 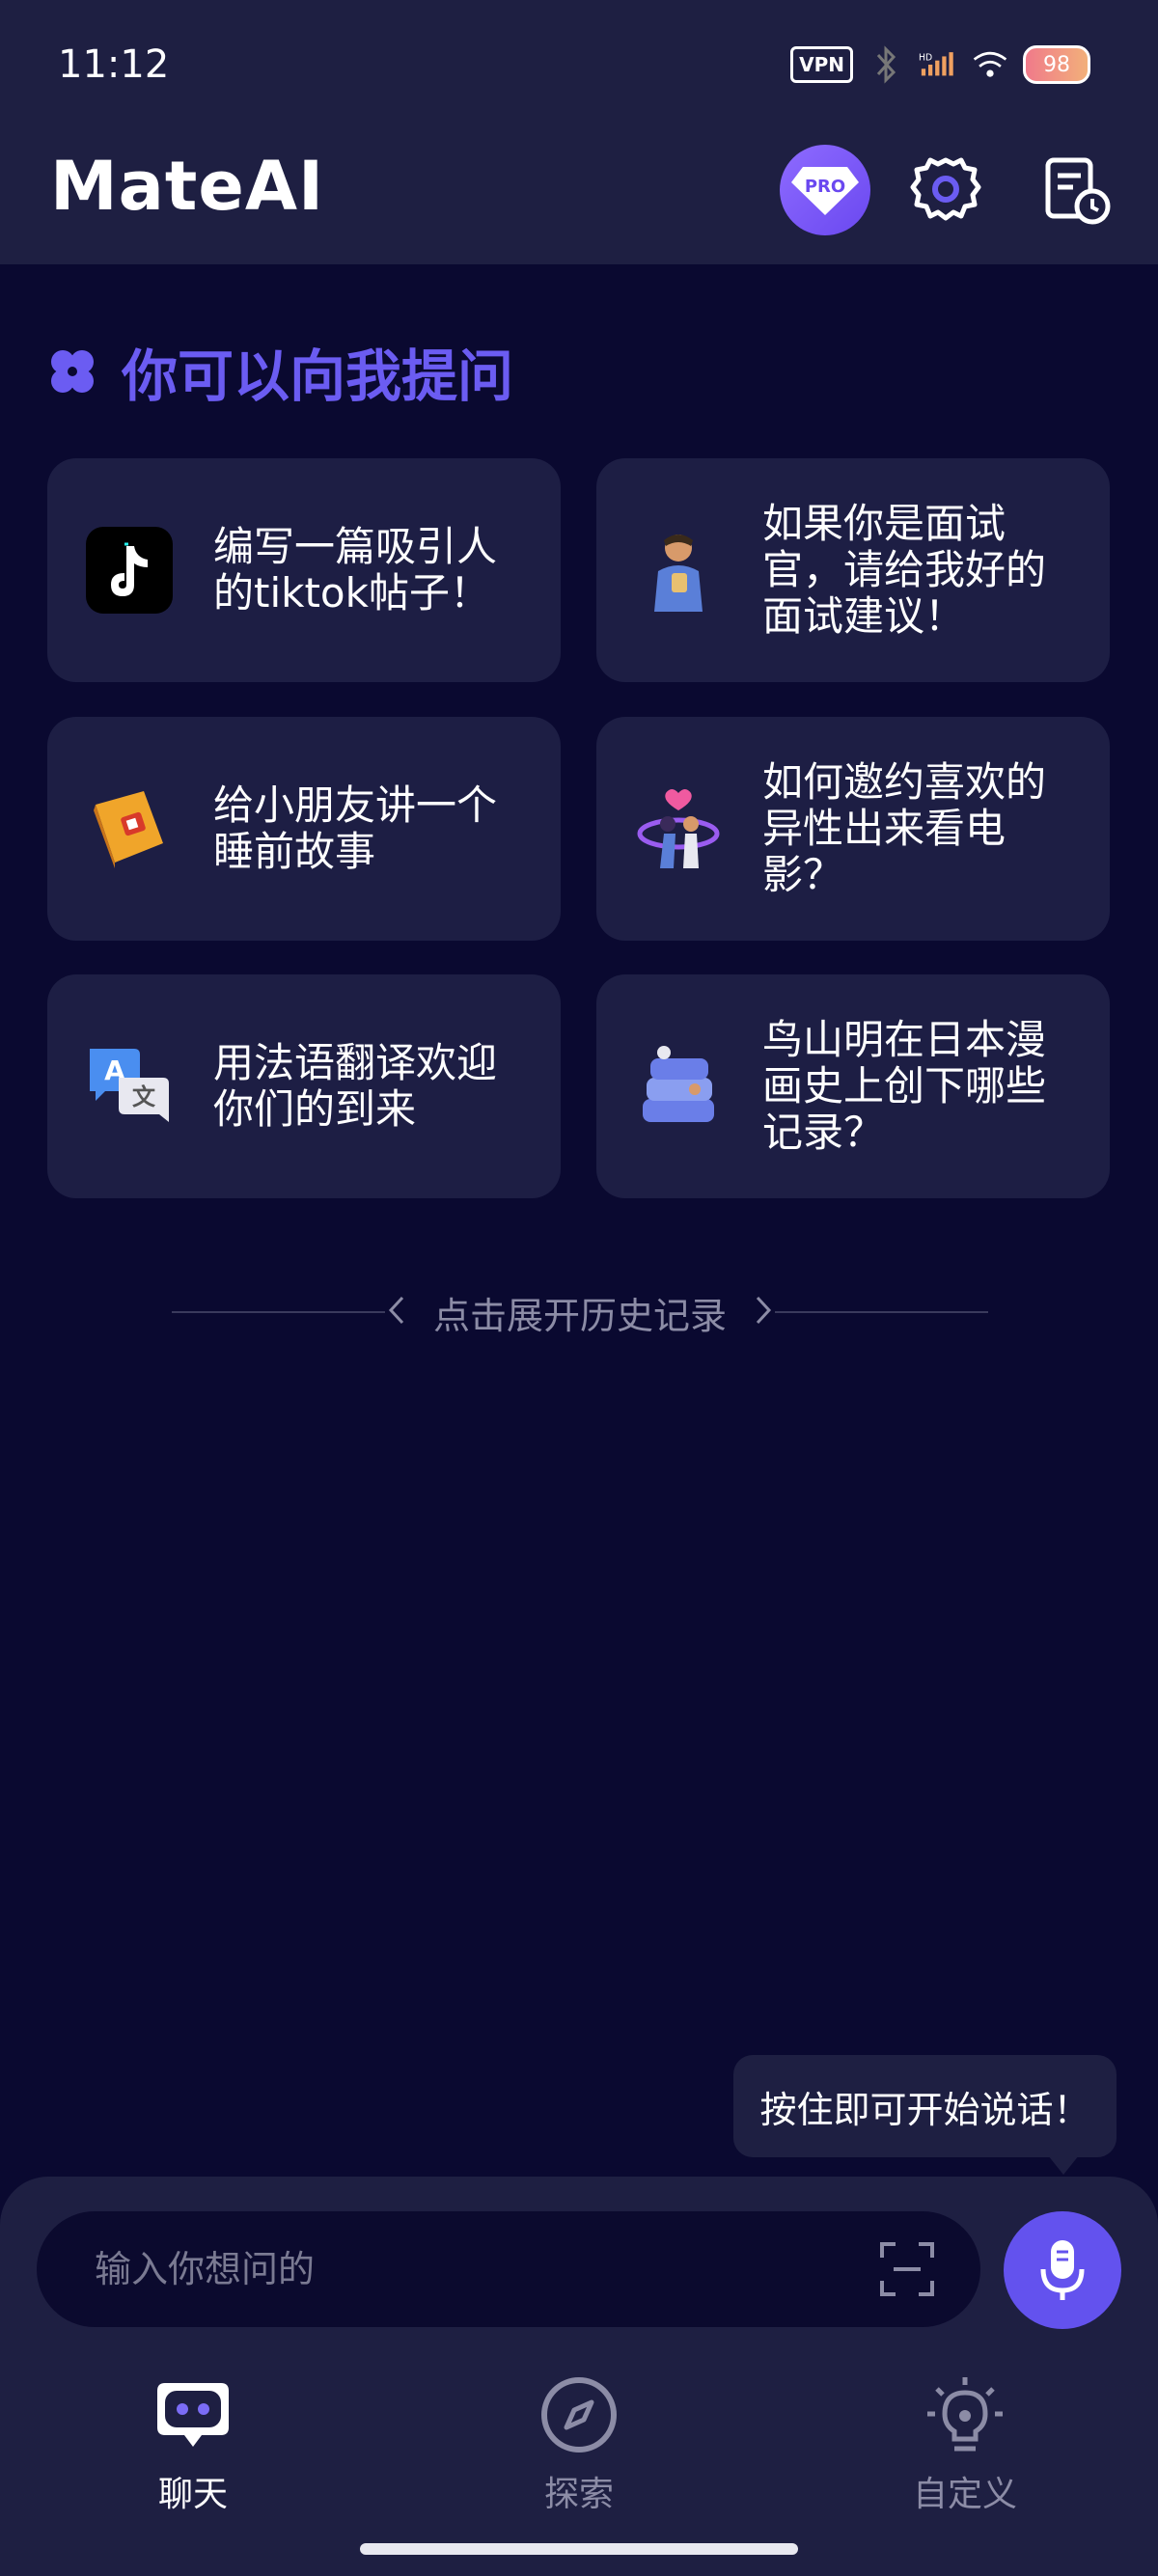 I want to click on nav-custom: 自定义, so click(x=965, y=2445).